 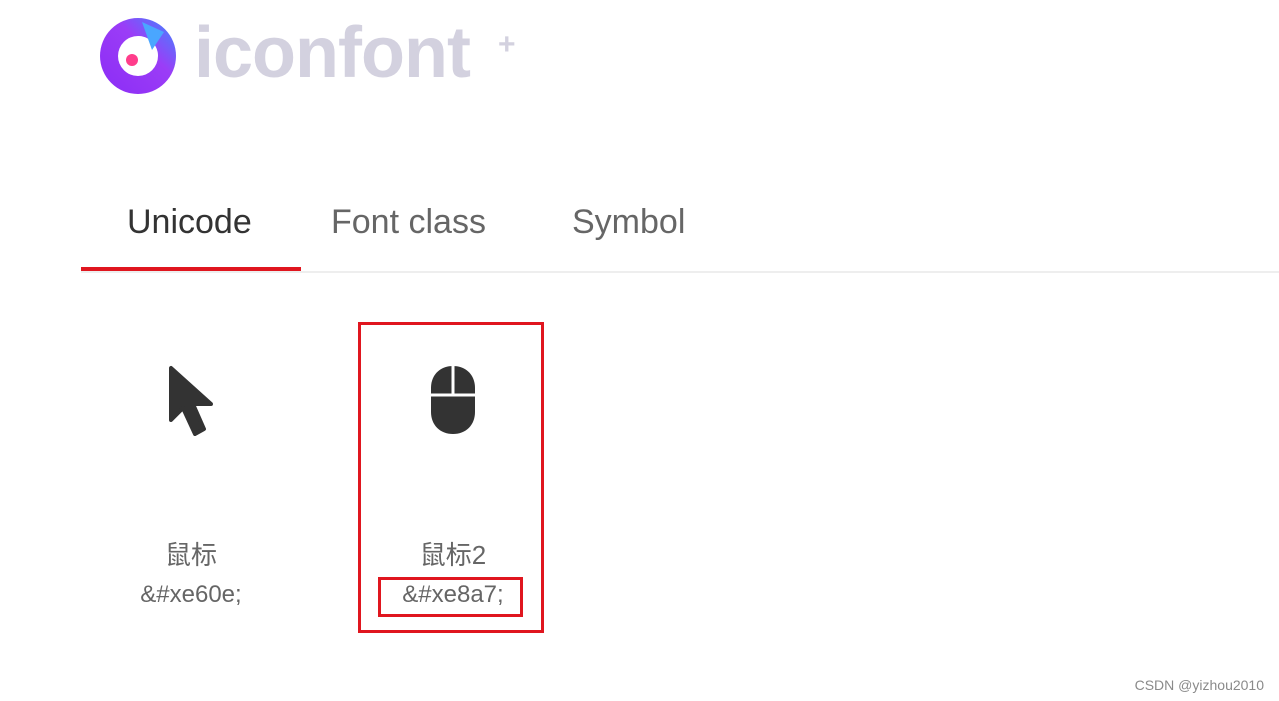 What do you see at coordinates (628, 222) in the screenshot?
I see `tab-symbol: Symbol` at bounding box center [628, 222].